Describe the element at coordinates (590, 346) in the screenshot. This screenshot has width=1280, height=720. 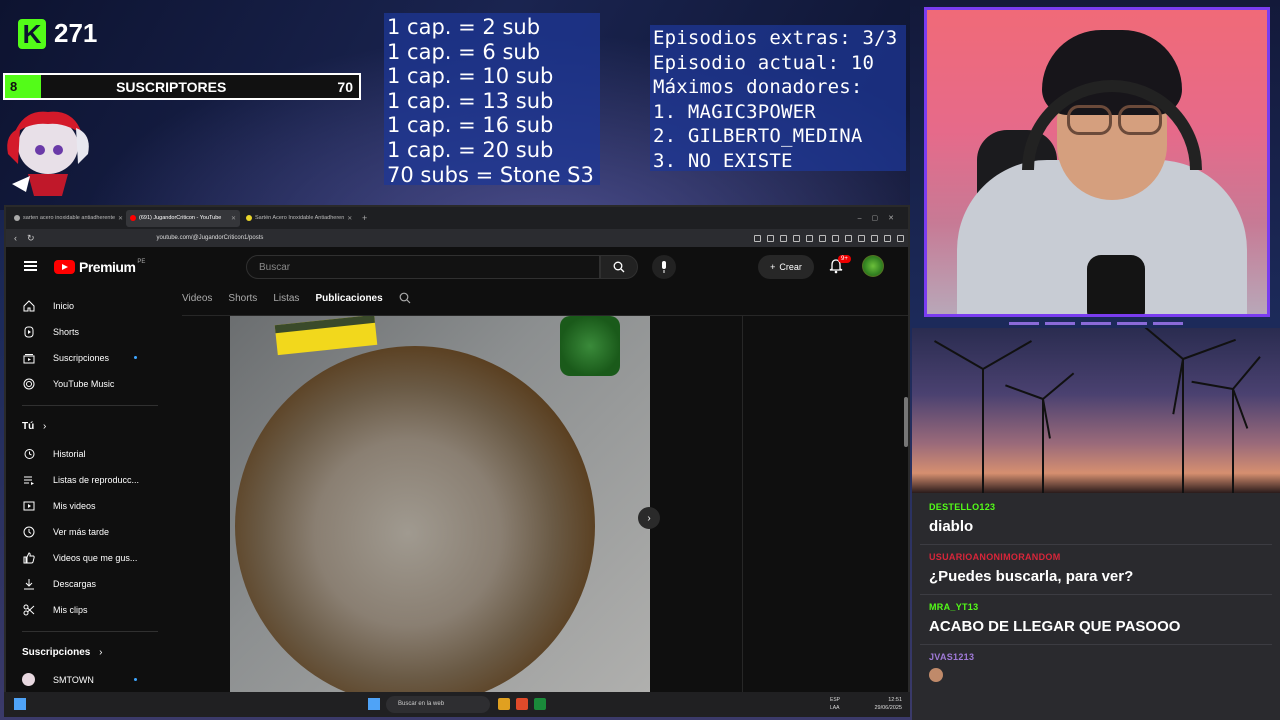
I see `dish-soap-bottle` at that location.